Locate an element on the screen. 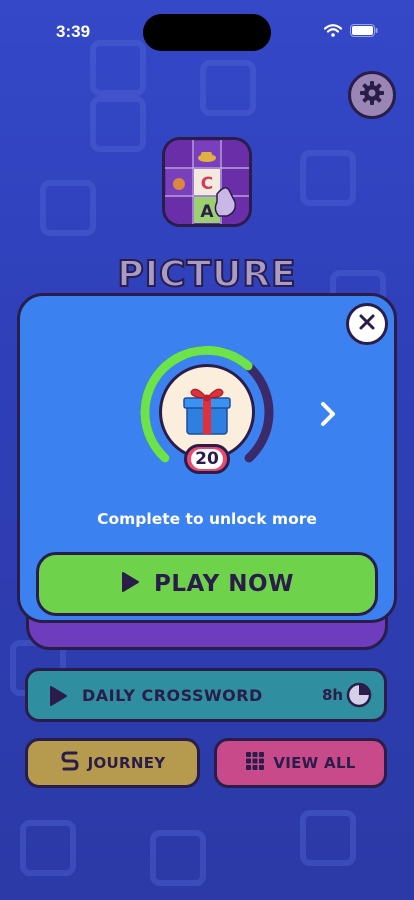  unlock-message: Complete to unlock more is located at coordinates (207, 519).